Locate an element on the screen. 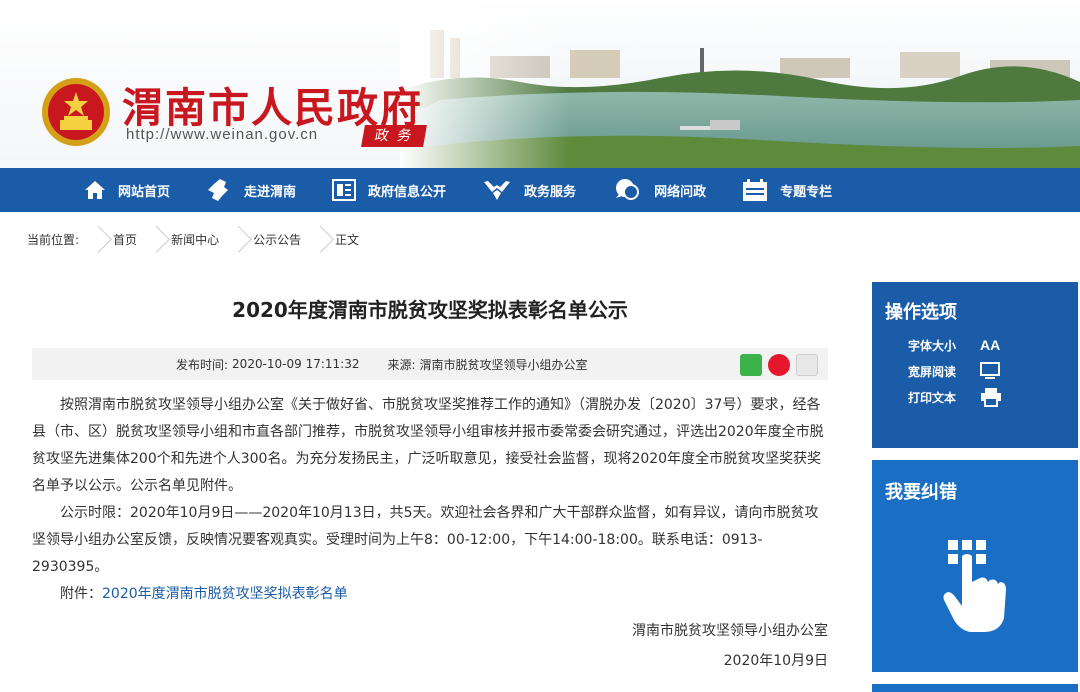 The image size is (1080, 692). font-size-option: 字体大小 AA is located at coordinates (975, 345).